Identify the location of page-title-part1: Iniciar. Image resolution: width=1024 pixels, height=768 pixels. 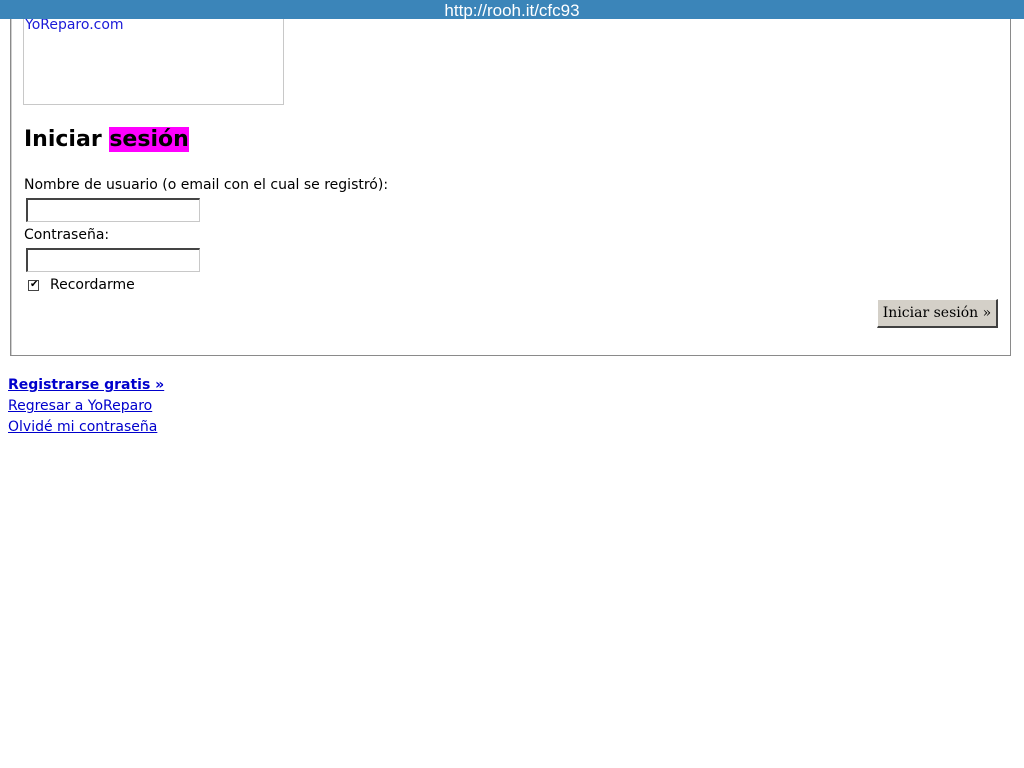
(67, 139).